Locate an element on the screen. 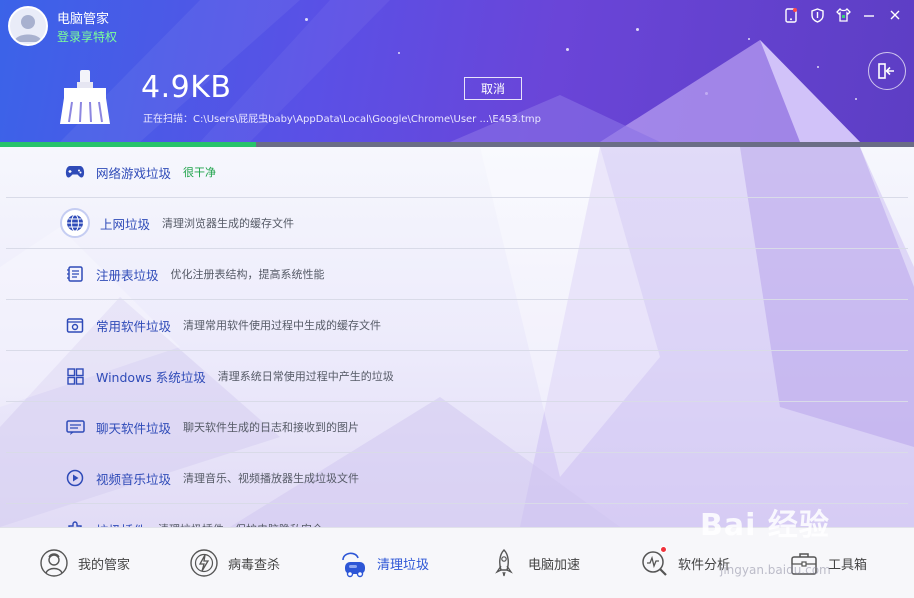 This screenshot has width=914, height=598. close-icon is located at coordinates (895, 15).